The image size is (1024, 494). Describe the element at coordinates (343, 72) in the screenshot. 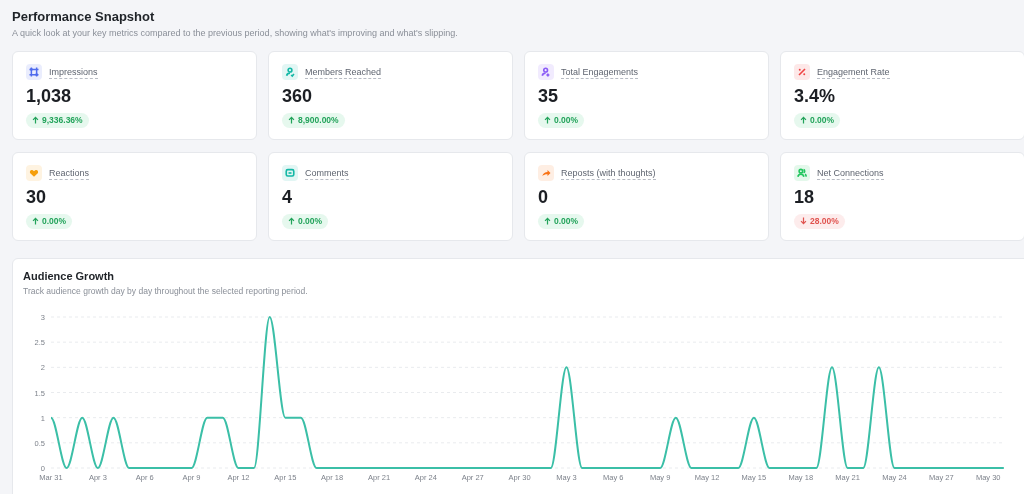

I see `metric-label: Members Reached` at that location.